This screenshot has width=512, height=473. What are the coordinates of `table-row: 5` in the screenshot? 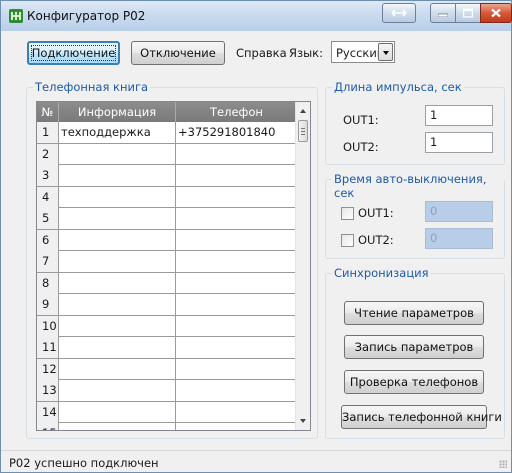 It's located at (167, 219).